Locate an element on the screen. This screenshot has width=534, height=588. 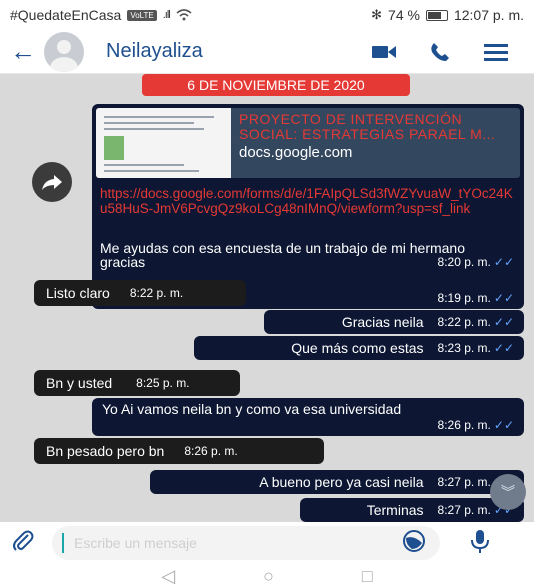
hamburger-menu-icon is located at coordinates (496, 52).